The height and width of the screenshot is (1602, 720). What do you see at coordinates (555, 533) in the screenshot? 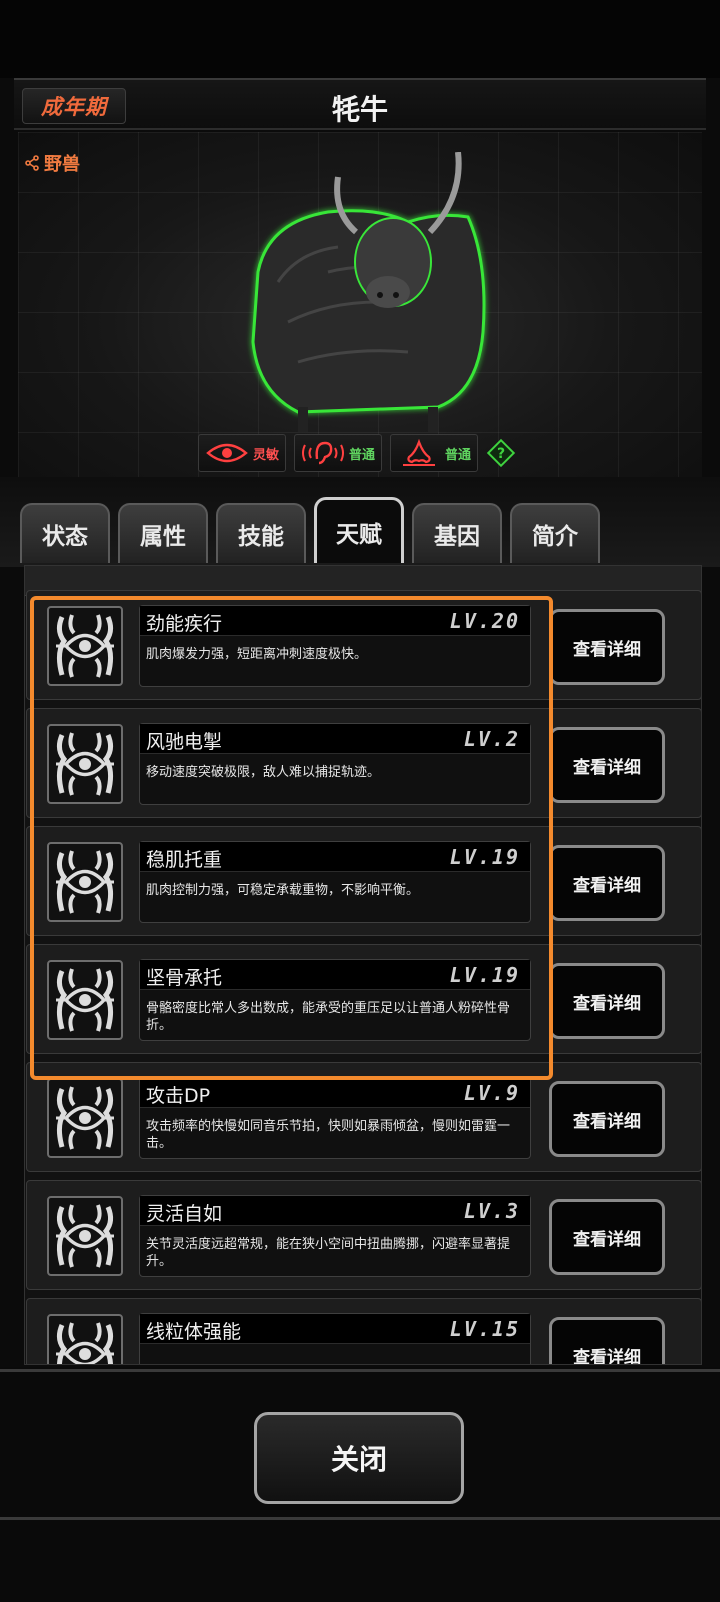
I see `tab-intro: 简介` at bounding box center [555, 533].